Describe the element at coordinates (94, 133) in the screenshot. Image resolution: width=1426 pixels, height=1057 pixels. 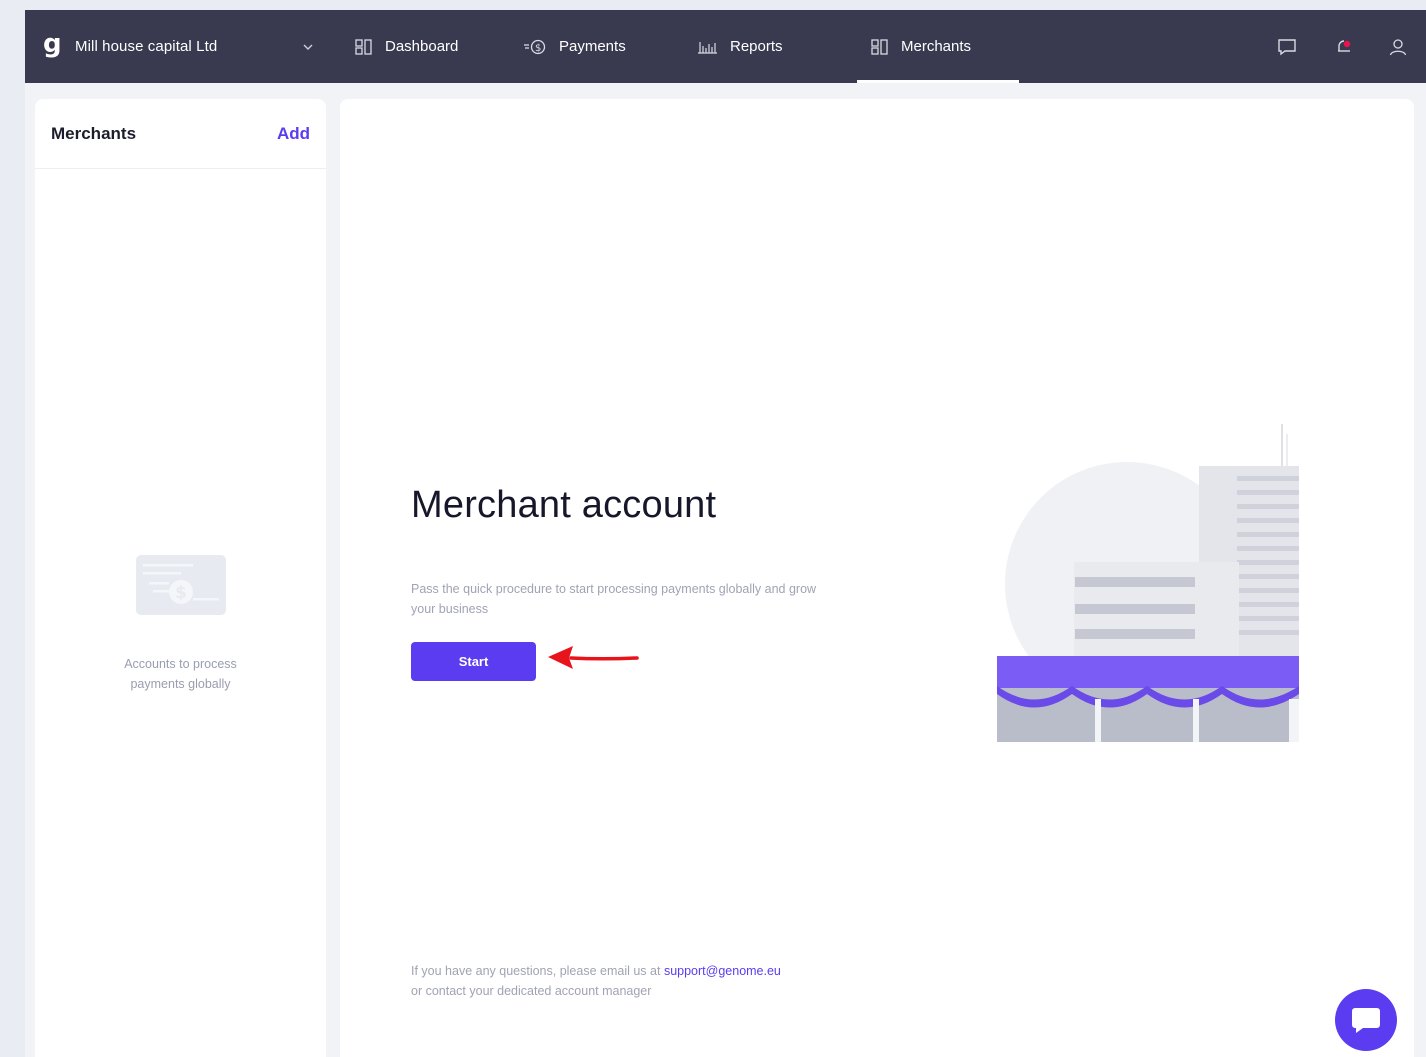
I see `sidebar-title: Merchants` at that location.